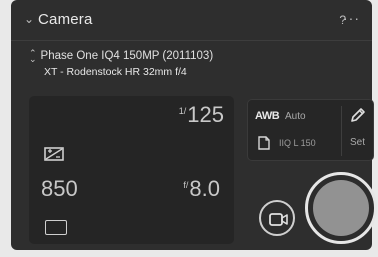  I want to click on capture-settings-card: AWB Auto IIQ L 150 Set, so click(310, 130).